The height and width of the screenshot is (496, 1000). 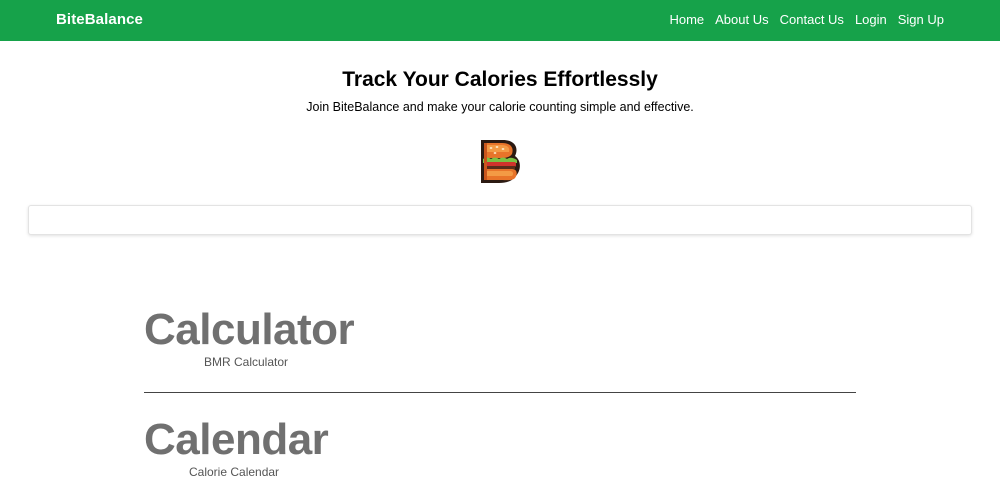 What do you see at coordinates (812, 19) in the screenshot?
I see `nav-link-contact-us: Contact Us` at bounding box center [812, 19].